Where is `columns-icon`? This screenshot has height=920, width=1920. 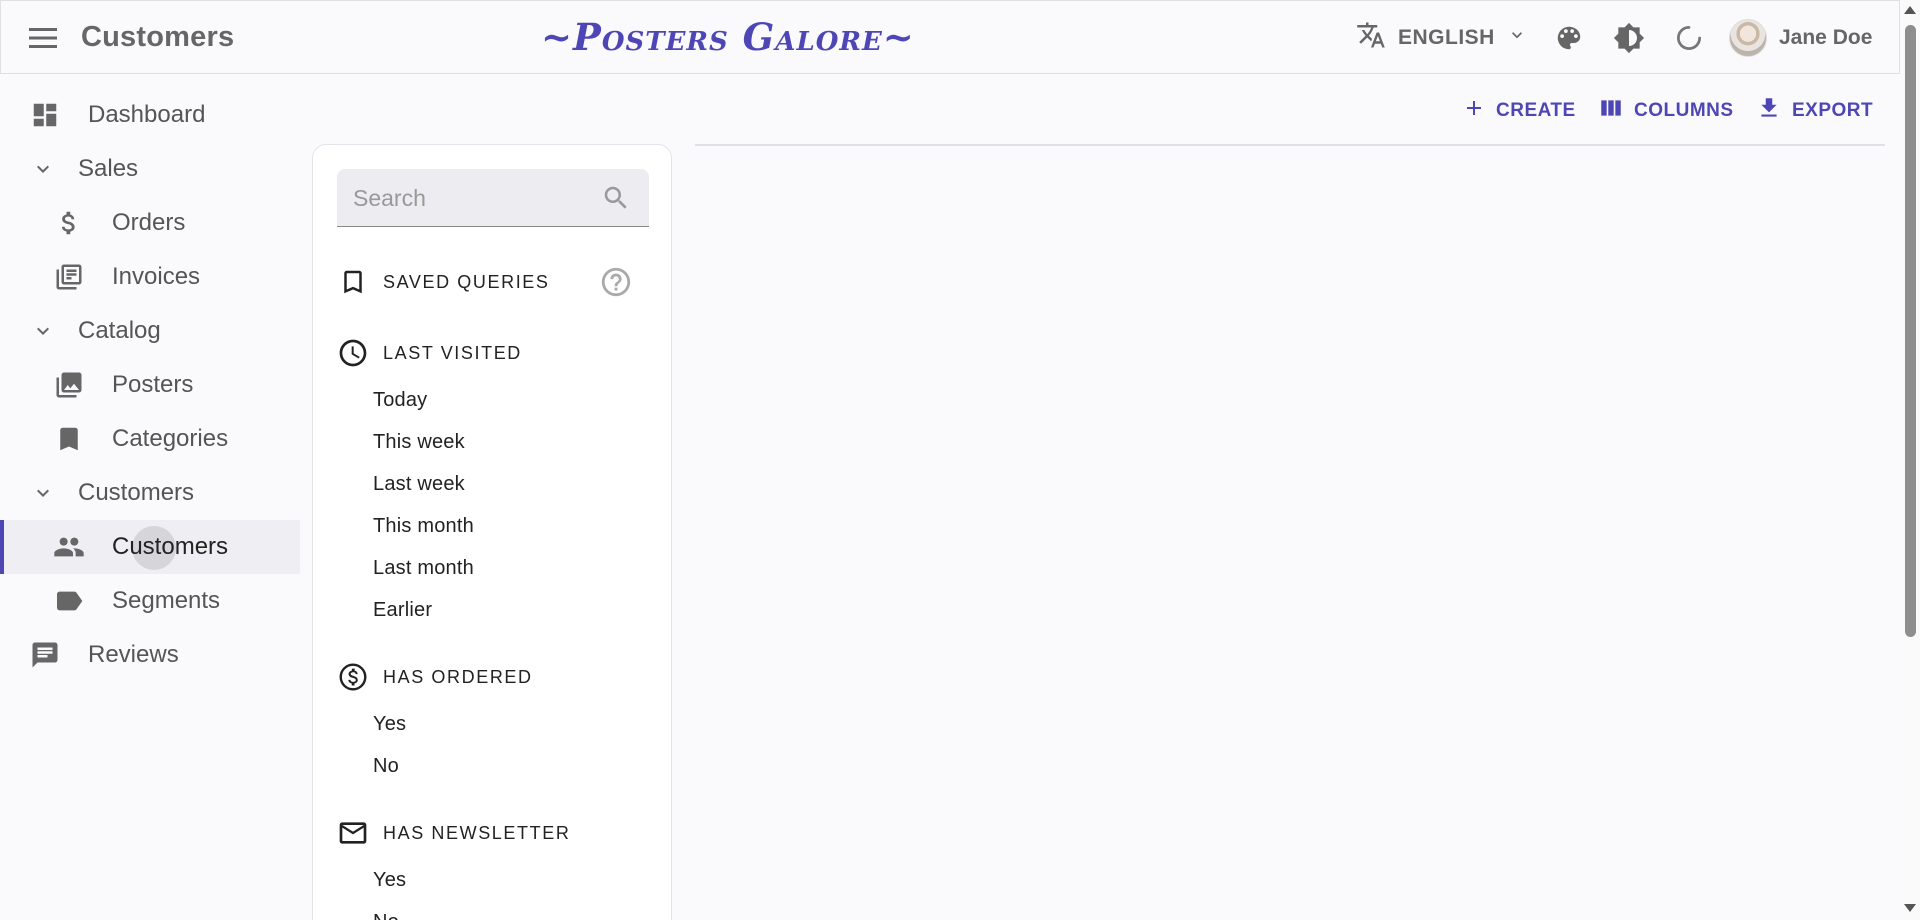
columns-icon is located at coordinates (1611, 111).